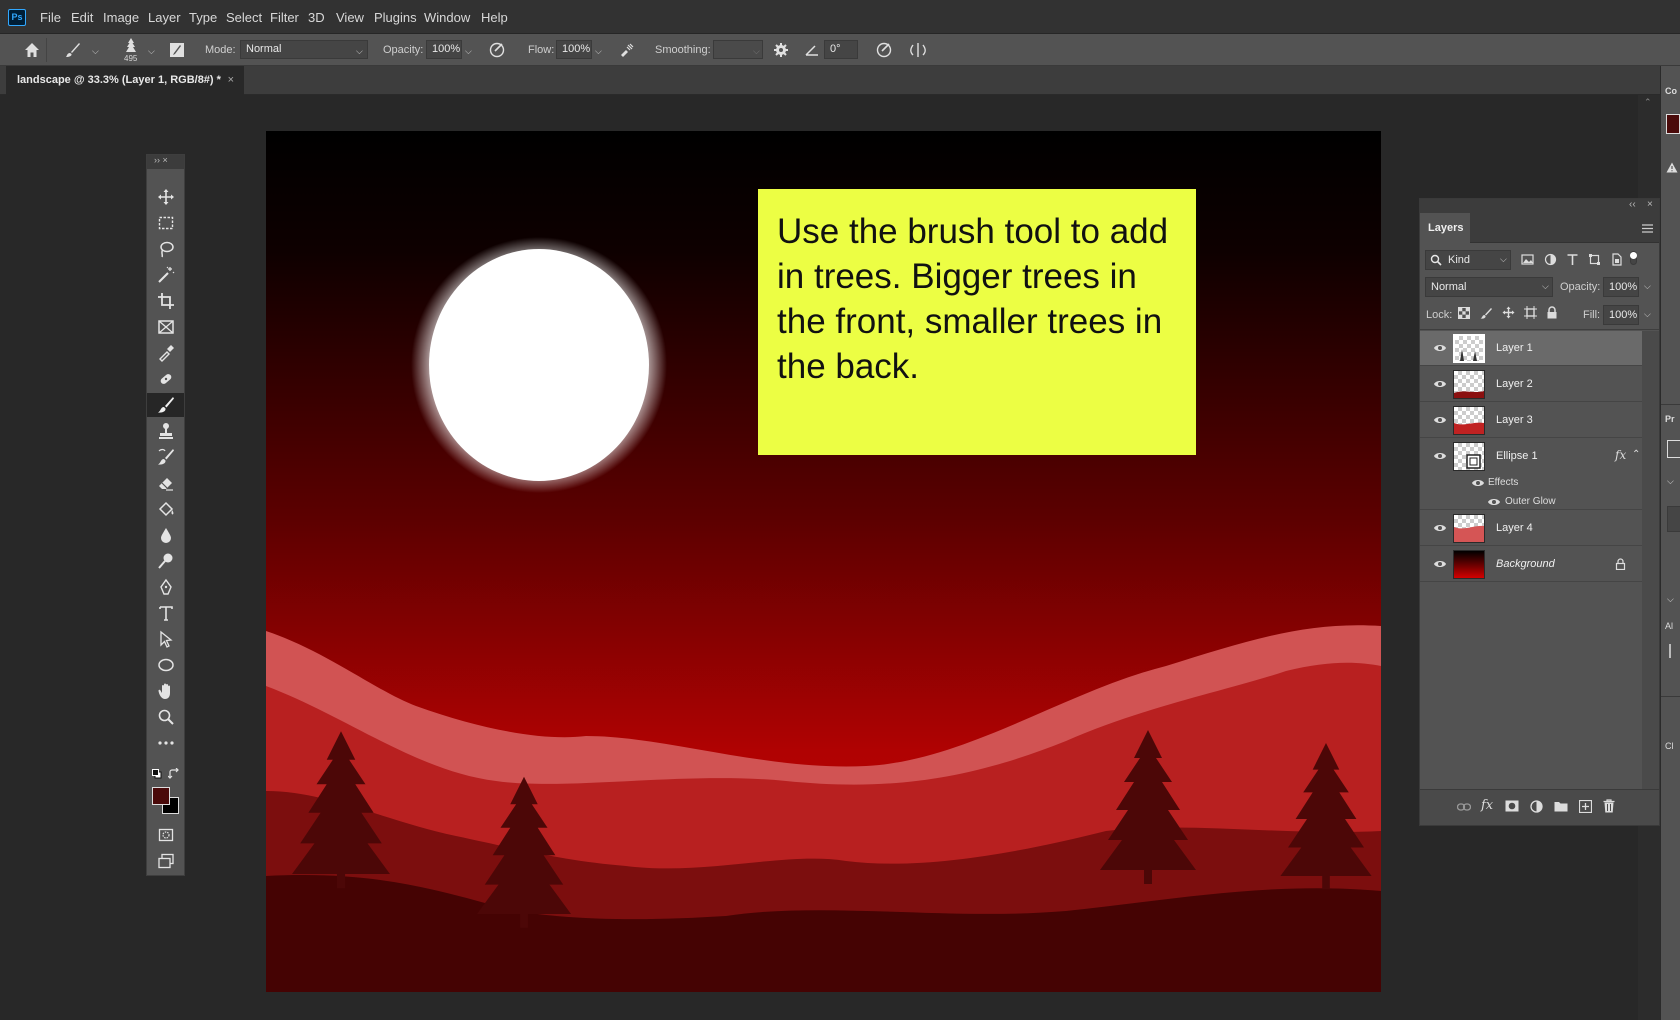 The height and width of the screenshot is (1020, 1680). What do you see at coordinates (1514, 420) in the screenshot?
I see `layer-name: Layer 3` at bounding box center [1514, 420].